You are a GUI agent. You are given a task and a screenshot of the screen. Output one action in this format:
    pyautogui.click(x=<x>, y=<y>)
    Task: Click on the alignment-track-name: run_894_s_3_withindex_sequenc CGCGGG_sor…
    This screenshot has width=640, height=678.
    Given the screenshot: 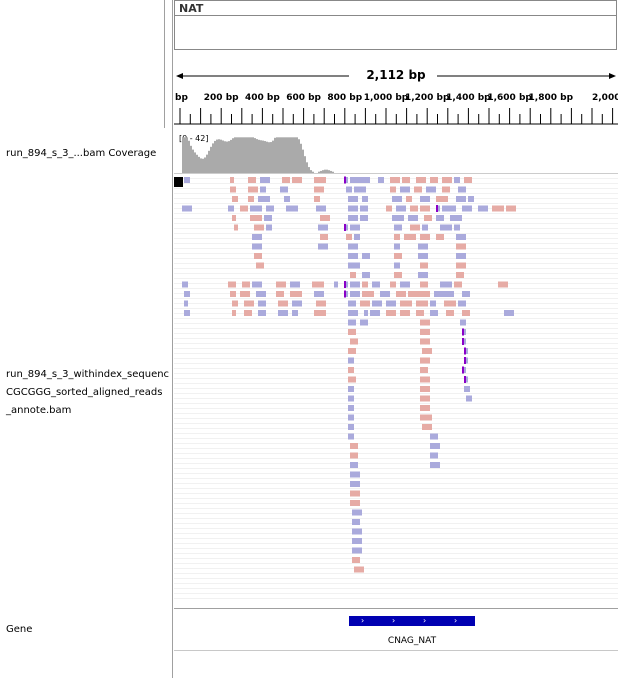 What is the action you would take?
    pyautogui.click(x=87, y=393)
    